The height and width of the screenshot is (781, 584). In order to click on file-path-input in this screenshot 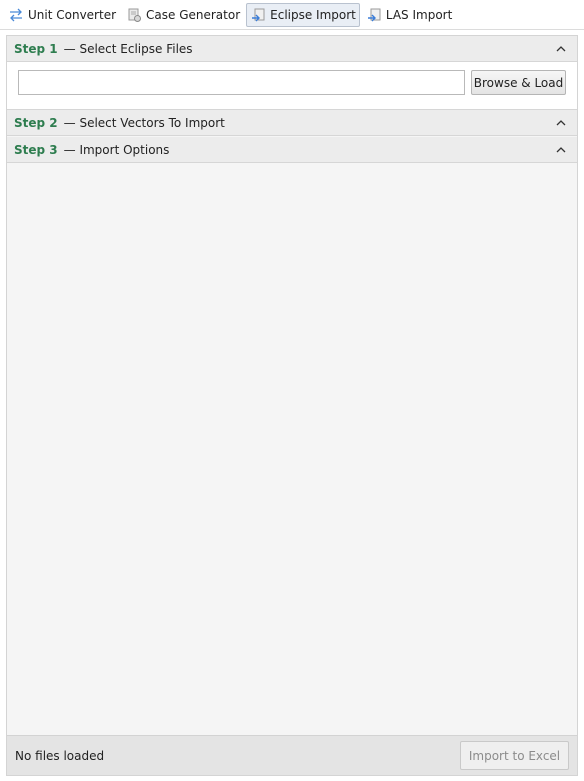, I will do `click(241, 82)`.